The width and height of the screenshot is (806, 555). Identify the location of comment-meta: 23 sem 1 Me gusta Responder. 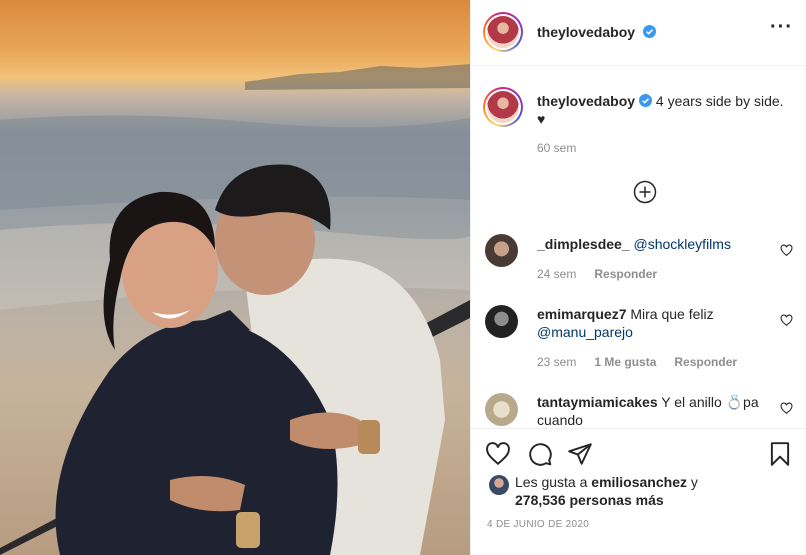
(637, 362).